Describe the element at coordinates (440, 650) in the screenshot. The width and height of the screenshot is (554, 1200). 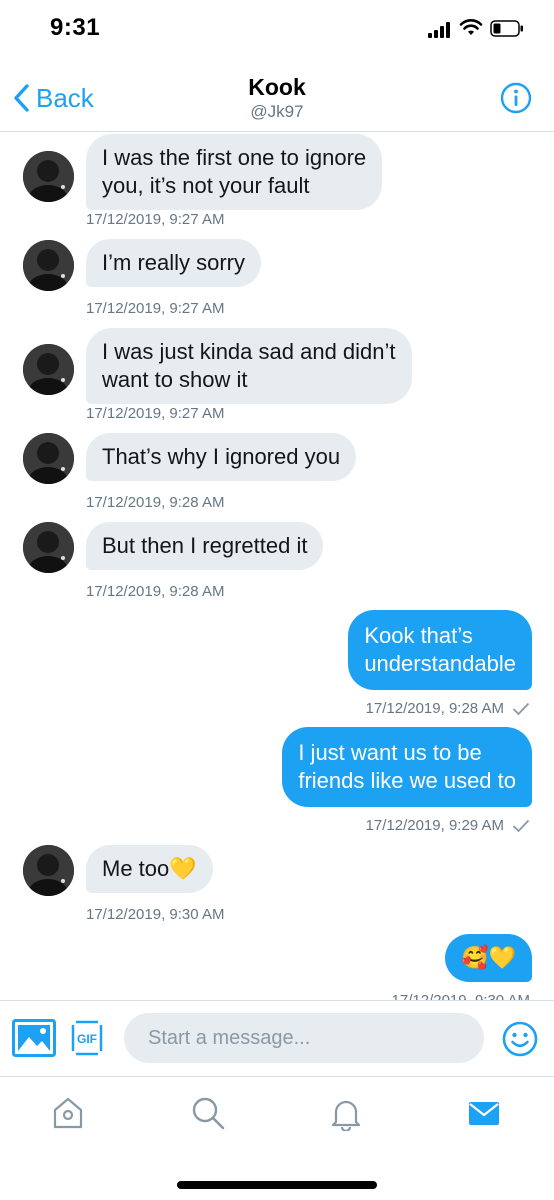
I see `message-bubble: Kook that’s understandable` at that location.